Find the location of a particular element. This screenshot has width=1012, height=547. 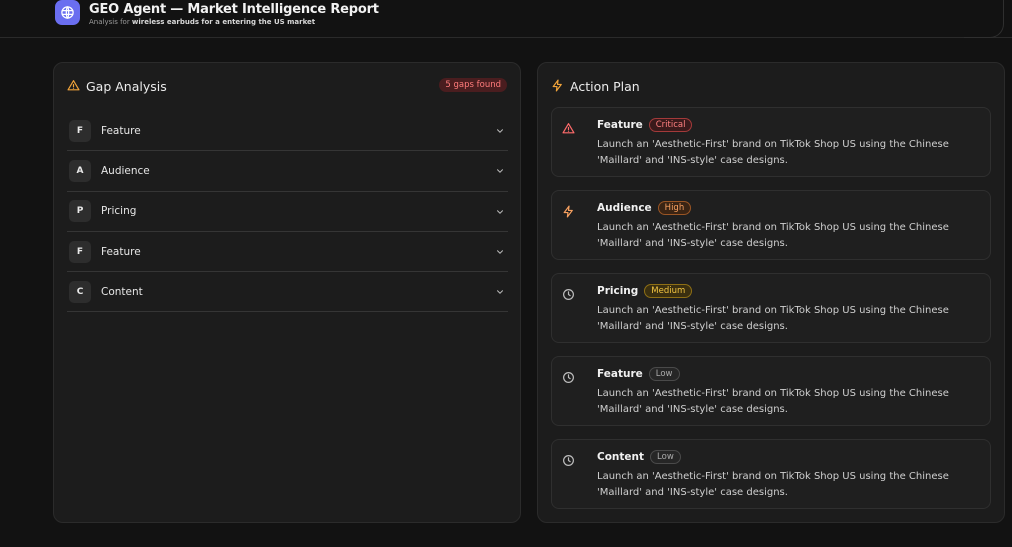

action-card-title: Content is located at coordinates (621, 457).